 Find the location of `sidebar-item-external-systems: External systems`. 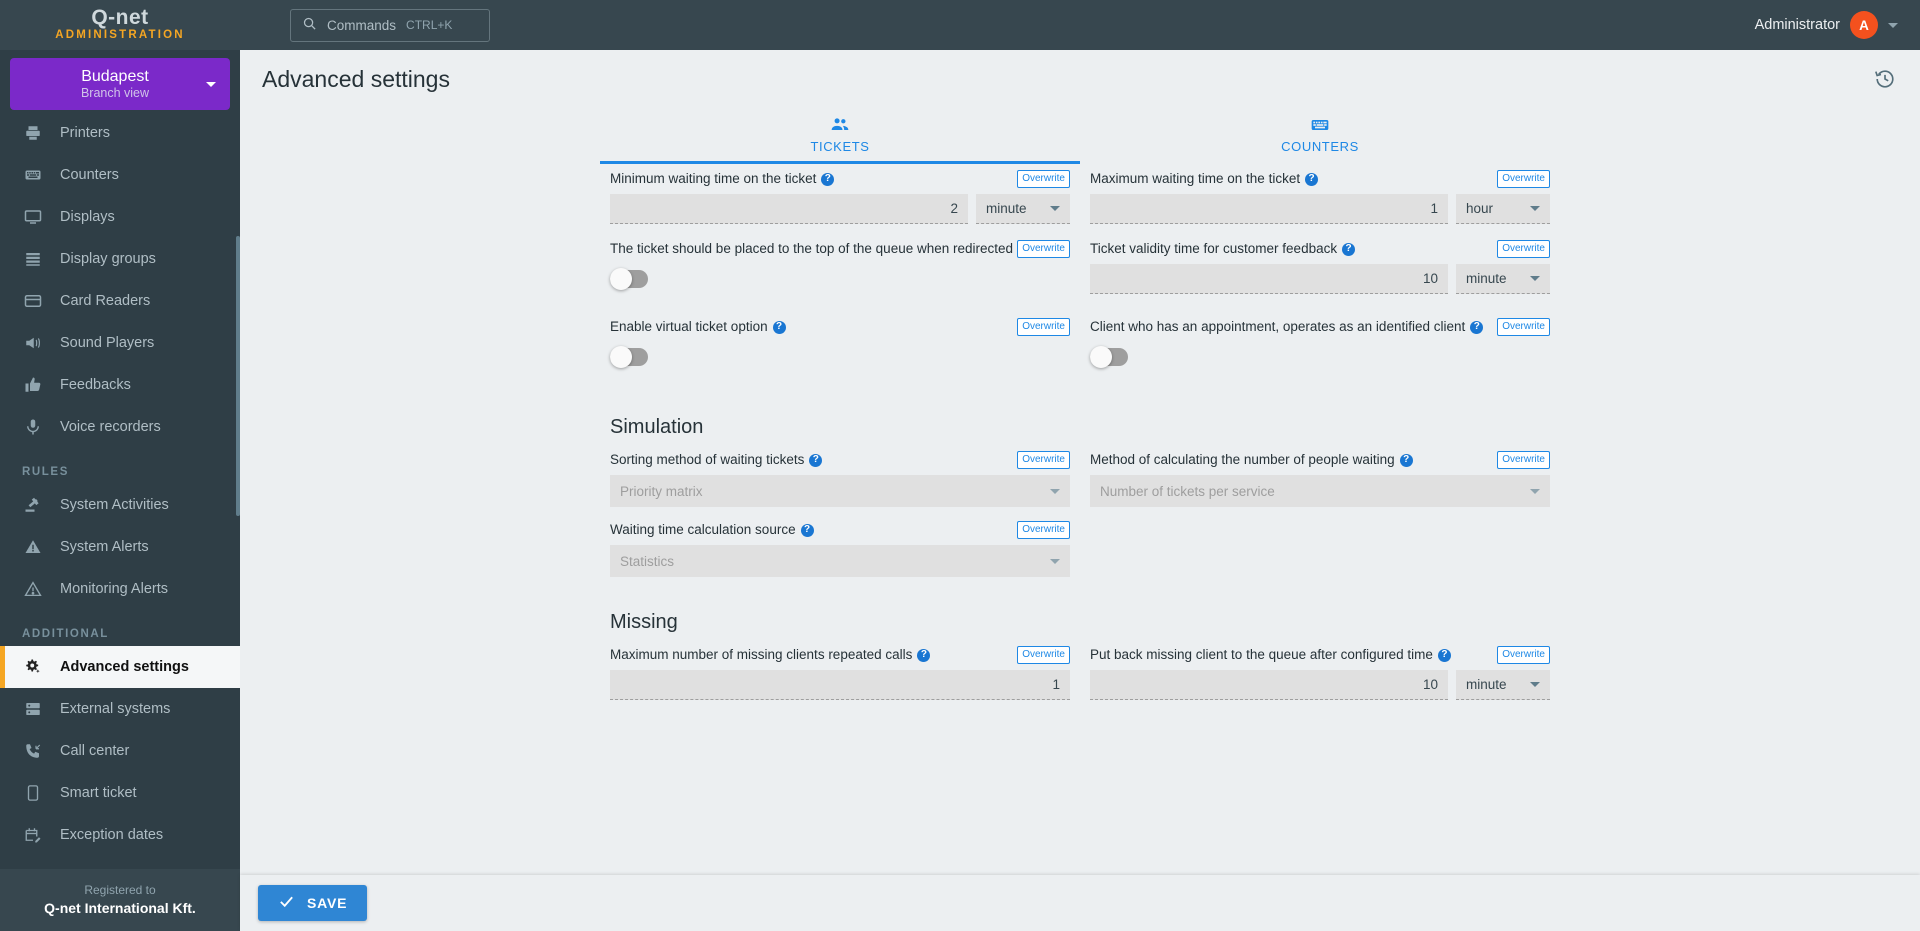

sidebar-item-external-systems: External systems is located at coordinates (120, 709).